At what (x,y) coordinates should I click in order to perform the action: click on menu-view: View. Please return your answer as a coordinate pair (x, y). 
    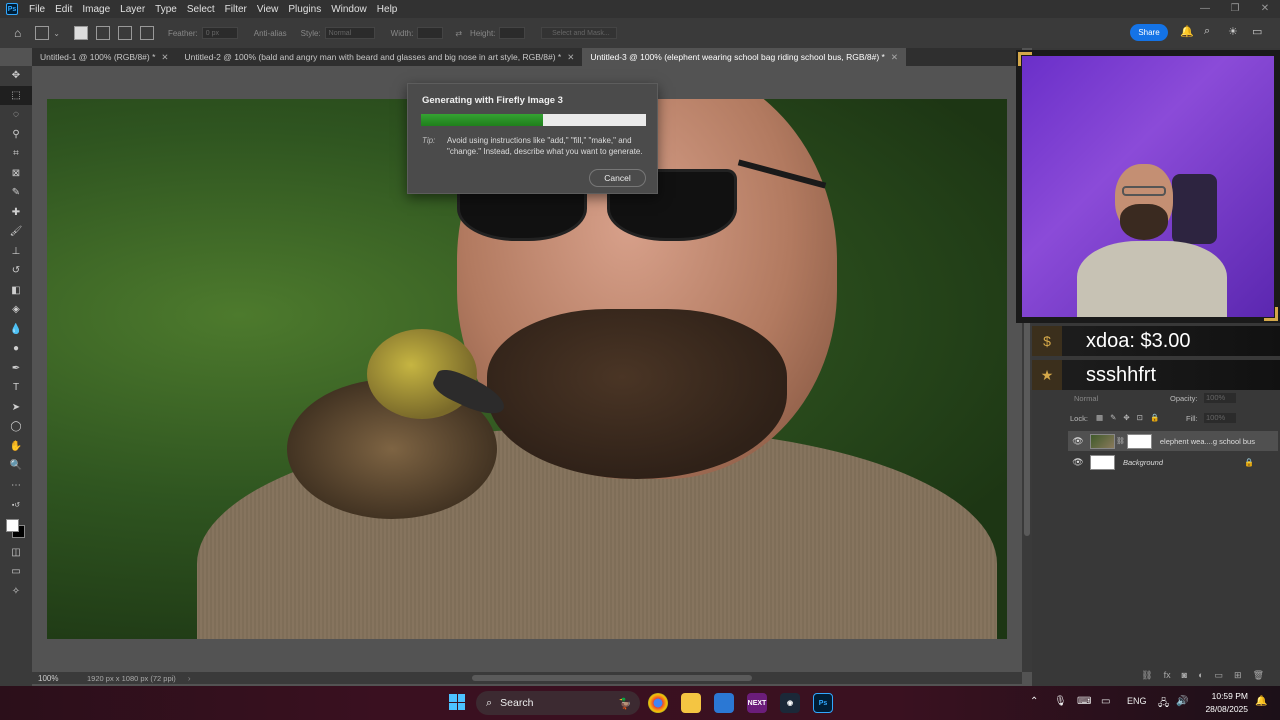
    Looking at the image, I should click on (268, 9).